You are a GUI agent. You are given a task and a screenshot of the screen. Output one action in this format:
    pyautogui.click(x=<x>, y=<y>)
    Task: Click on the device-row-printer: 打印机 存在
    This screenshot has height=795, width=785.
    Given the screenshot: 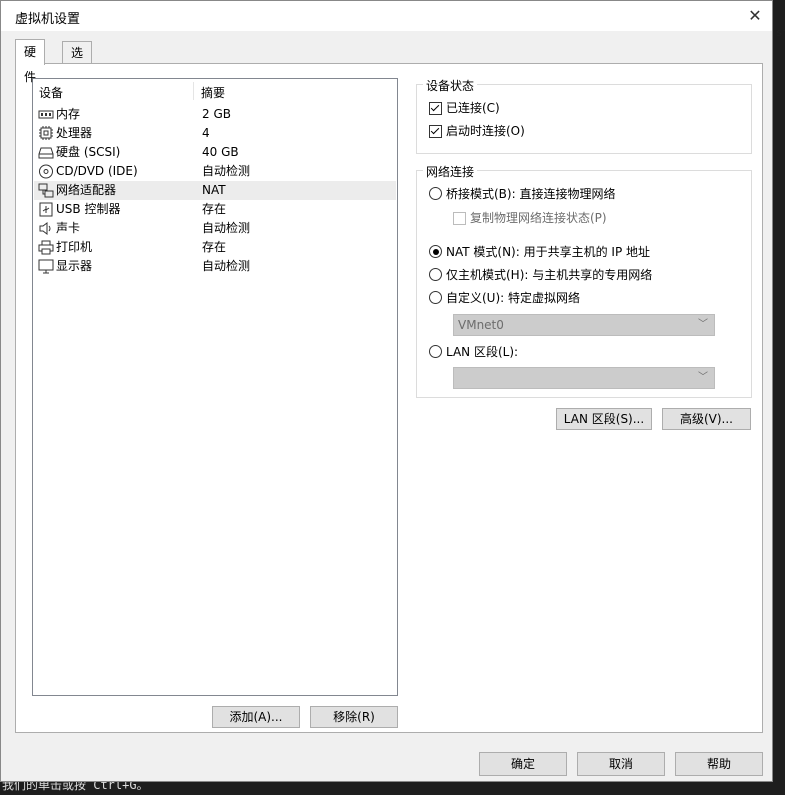 What is the action you would take?
    pyautogui.click(x=215, y=247)
    